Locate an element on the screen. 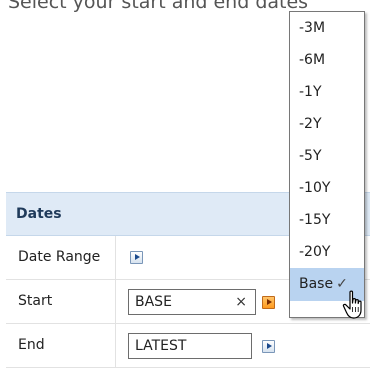  start-date-input: BASE × is located at coordinates (192, 302).